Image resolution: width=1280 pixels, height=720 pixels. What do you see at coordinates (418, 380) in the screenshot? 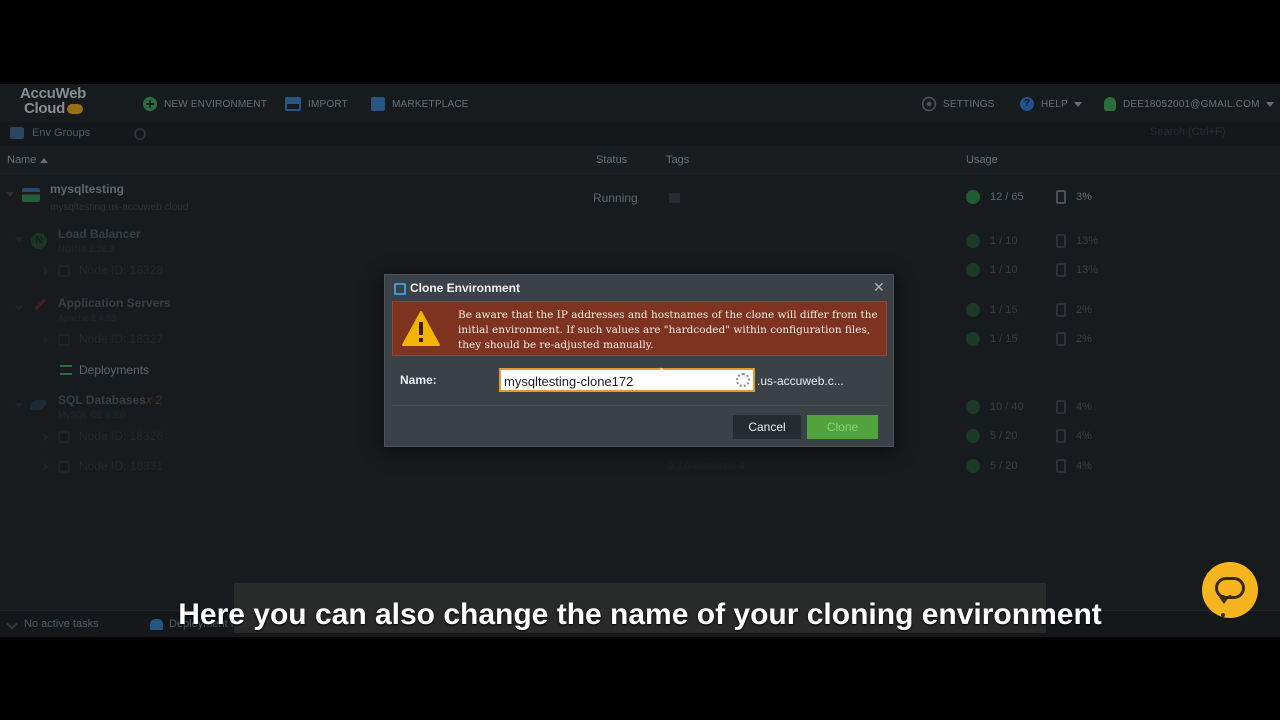
I see `name-label: Name:` at bounding box center [418, 380].